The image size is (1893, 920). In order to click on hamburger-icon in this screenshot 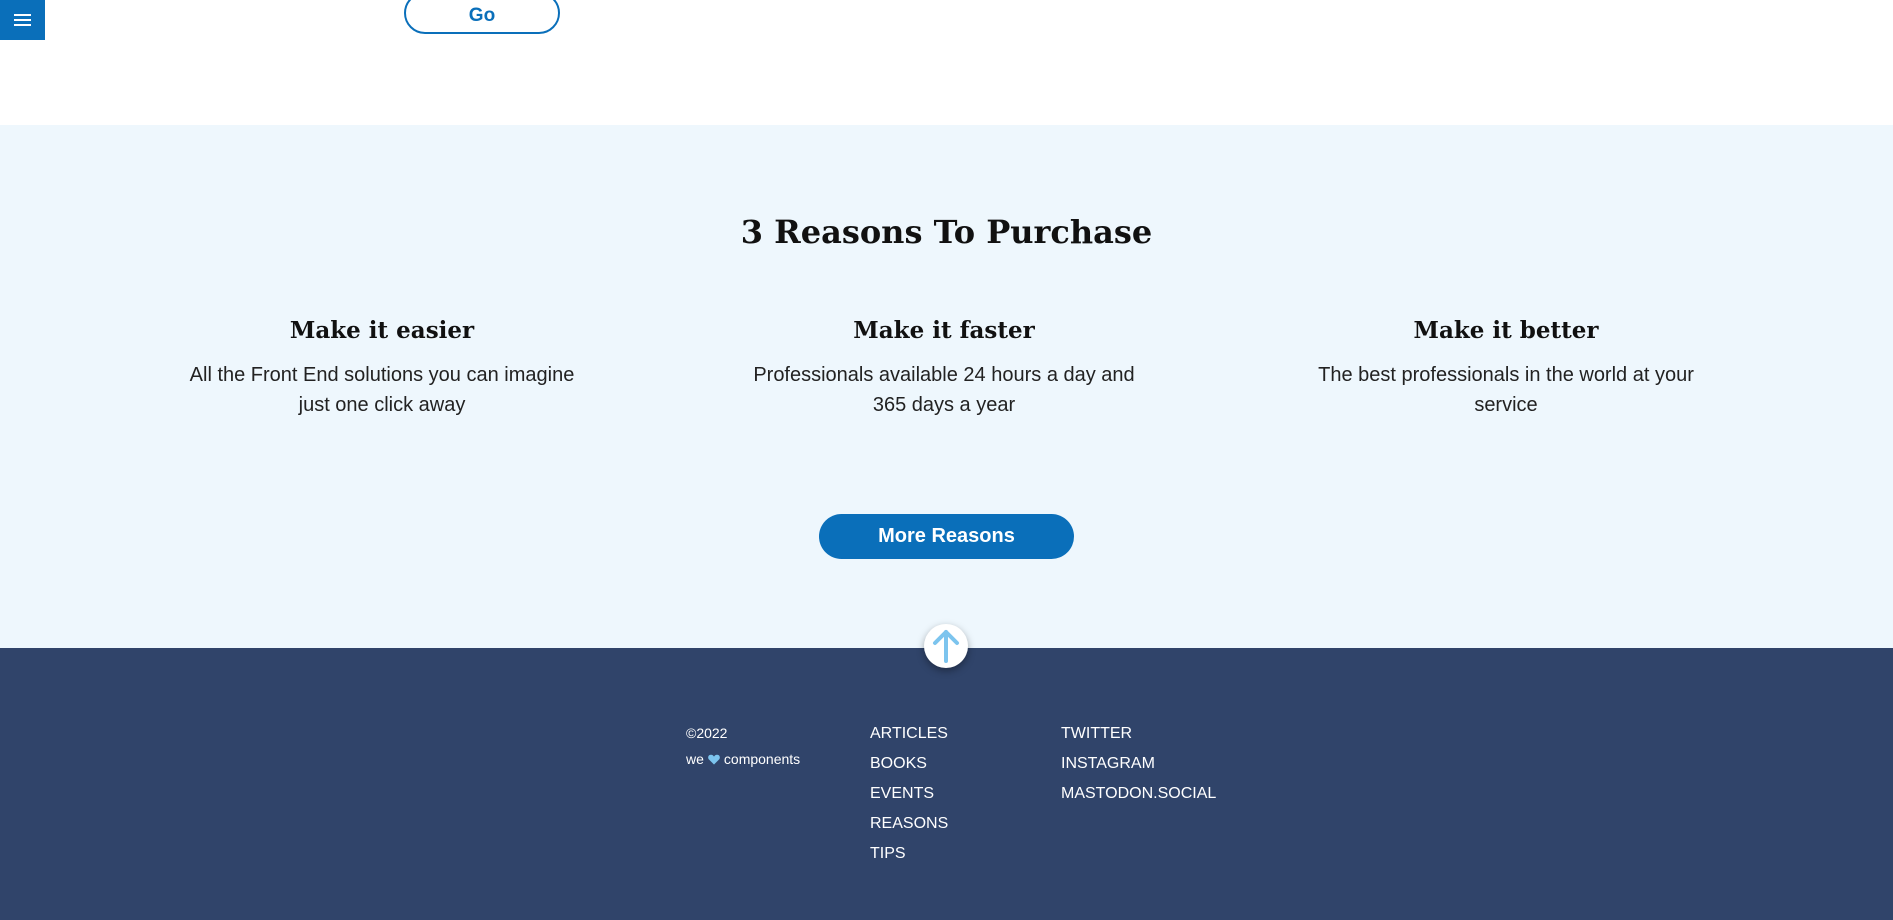, I will do `click(22, 20)`.